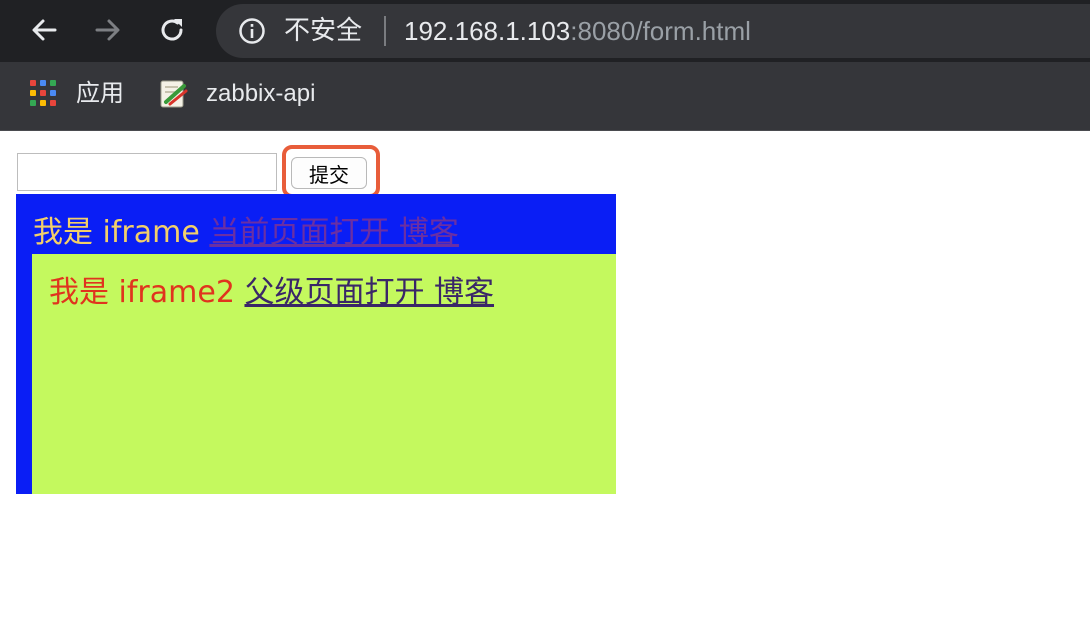 The image size is (1090, 634). I want to click on reload-icon, so click(172, 30).